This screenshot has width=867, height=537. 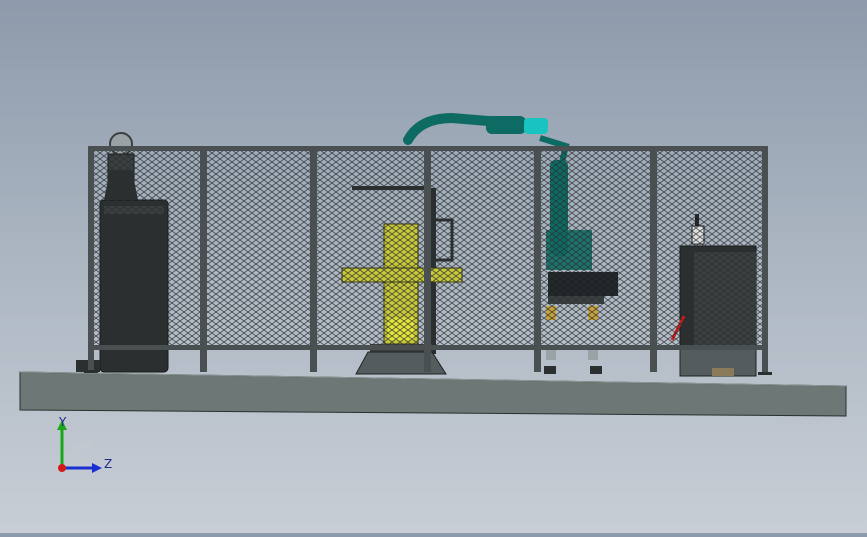 What do you see at coordinates (84, 444) in the screenshot?
I see `coordinate-triad: Y Z` at bounding box center [84, 444].